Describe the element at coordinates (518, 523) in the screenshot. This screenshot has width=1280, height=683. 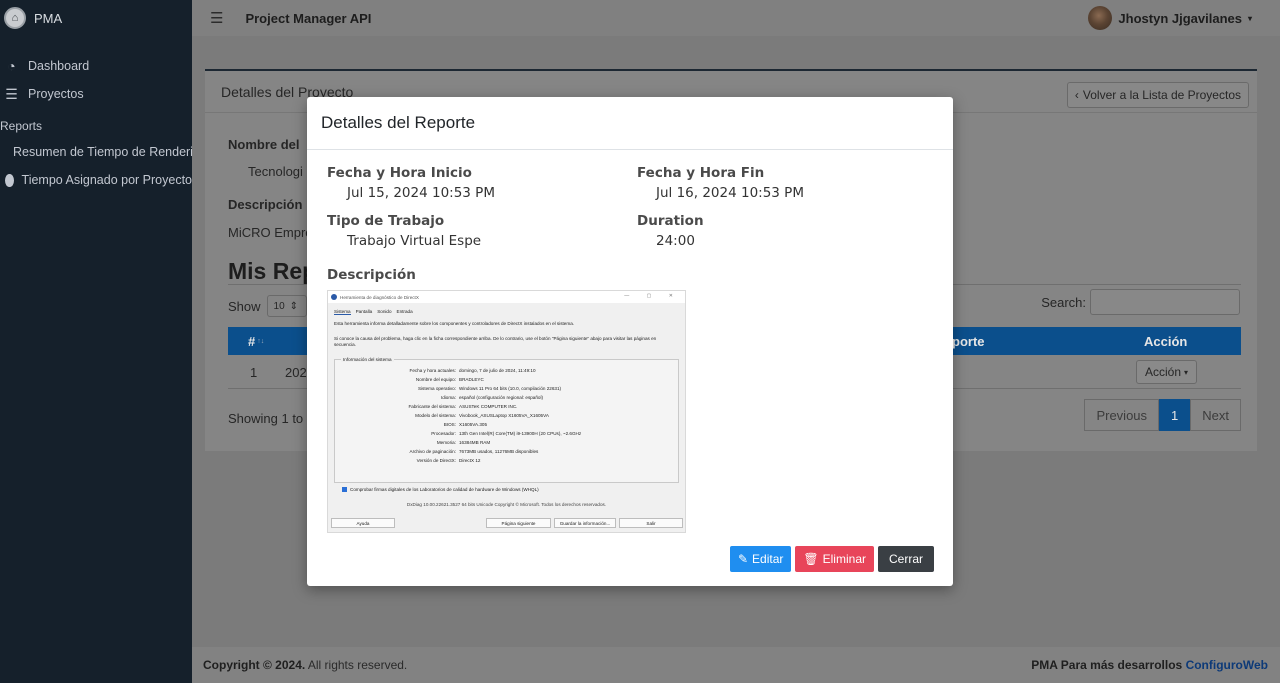
I see `attachment-next-page-button: Página siguiente` at that location.